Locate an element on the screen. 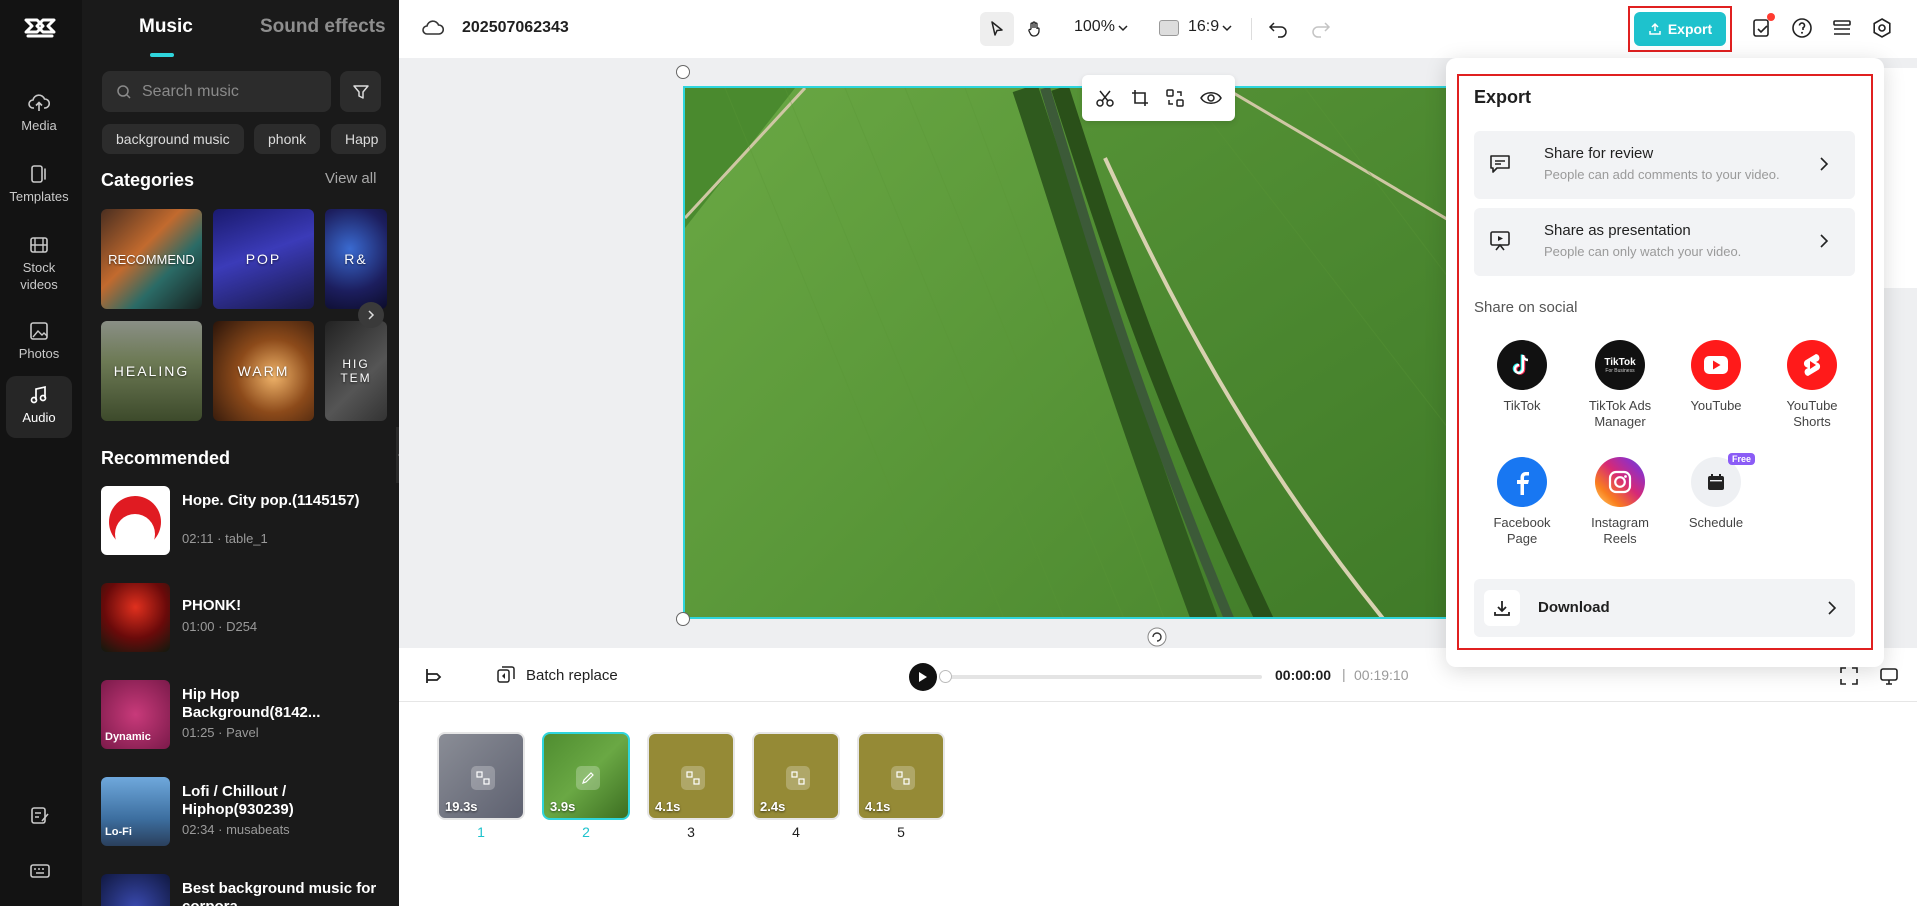 The height and width of the screenshot is (906, 1917). scene-duration: 2.4s is located at coordinates (773, 806).